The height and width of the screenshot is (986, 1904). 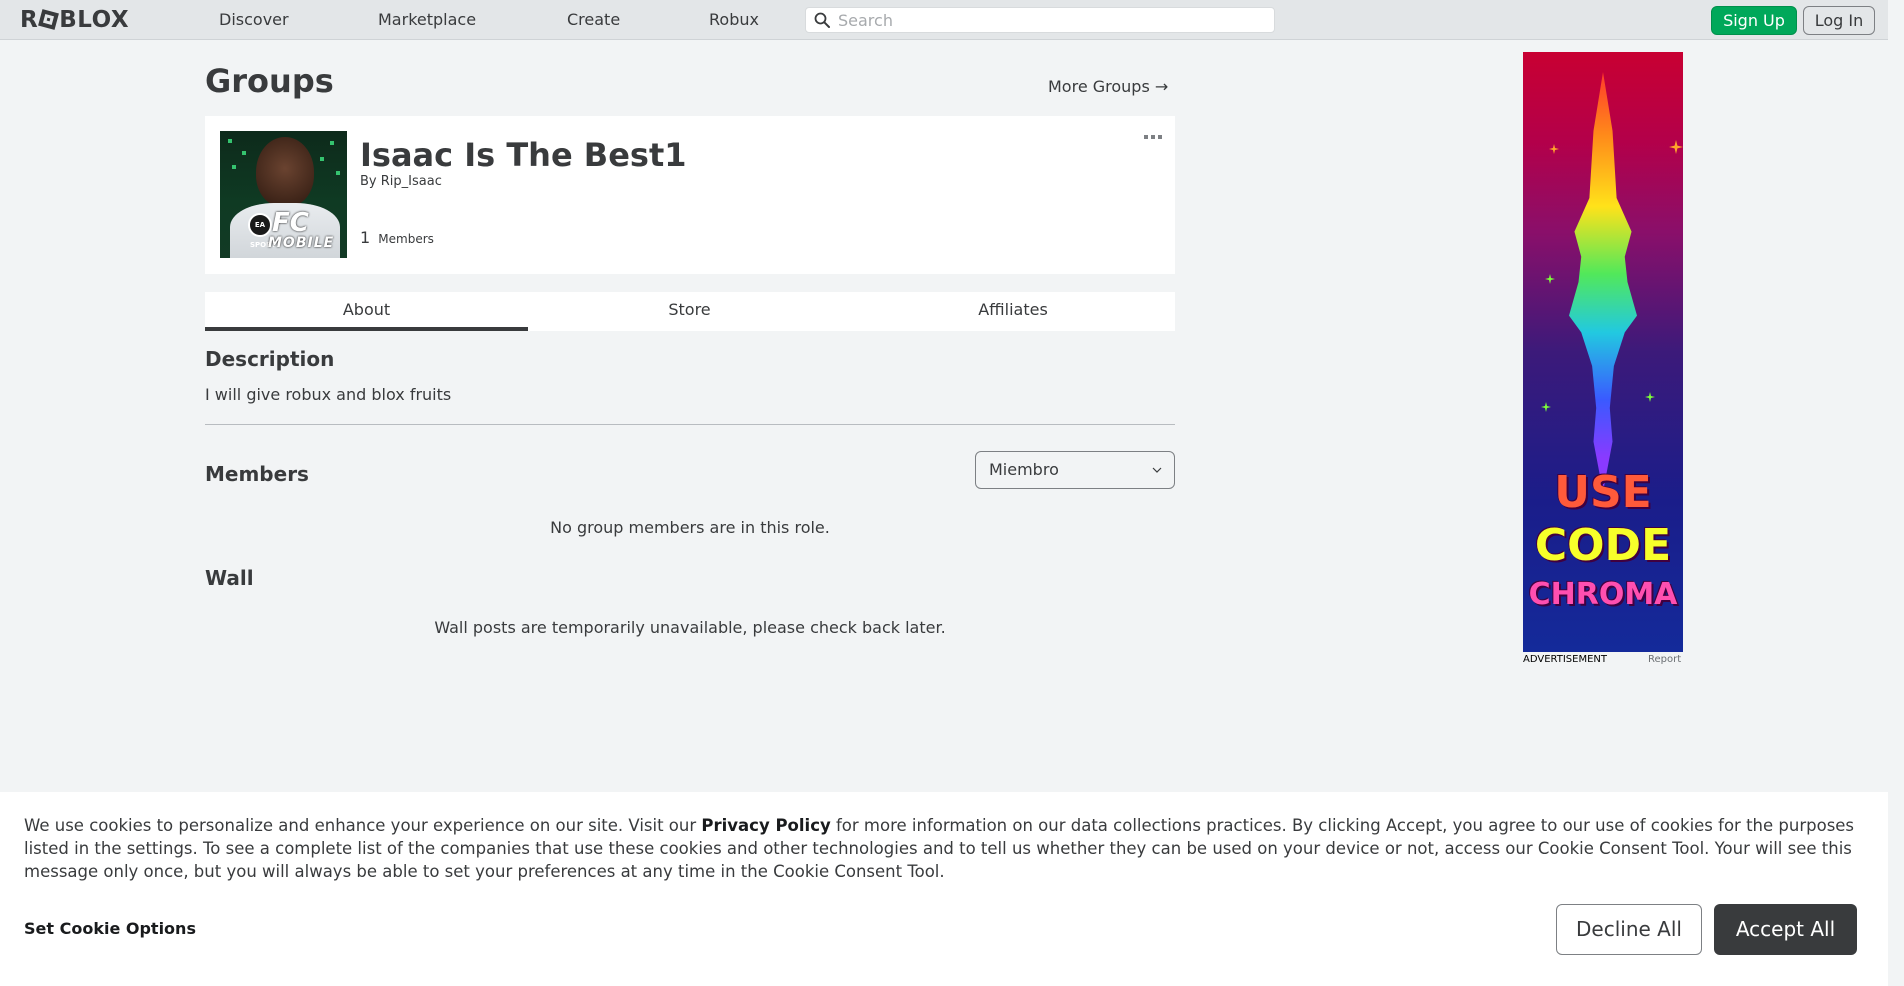 I want to click on tab-affiliates: Affiliates, so click(x=1013, y=311).